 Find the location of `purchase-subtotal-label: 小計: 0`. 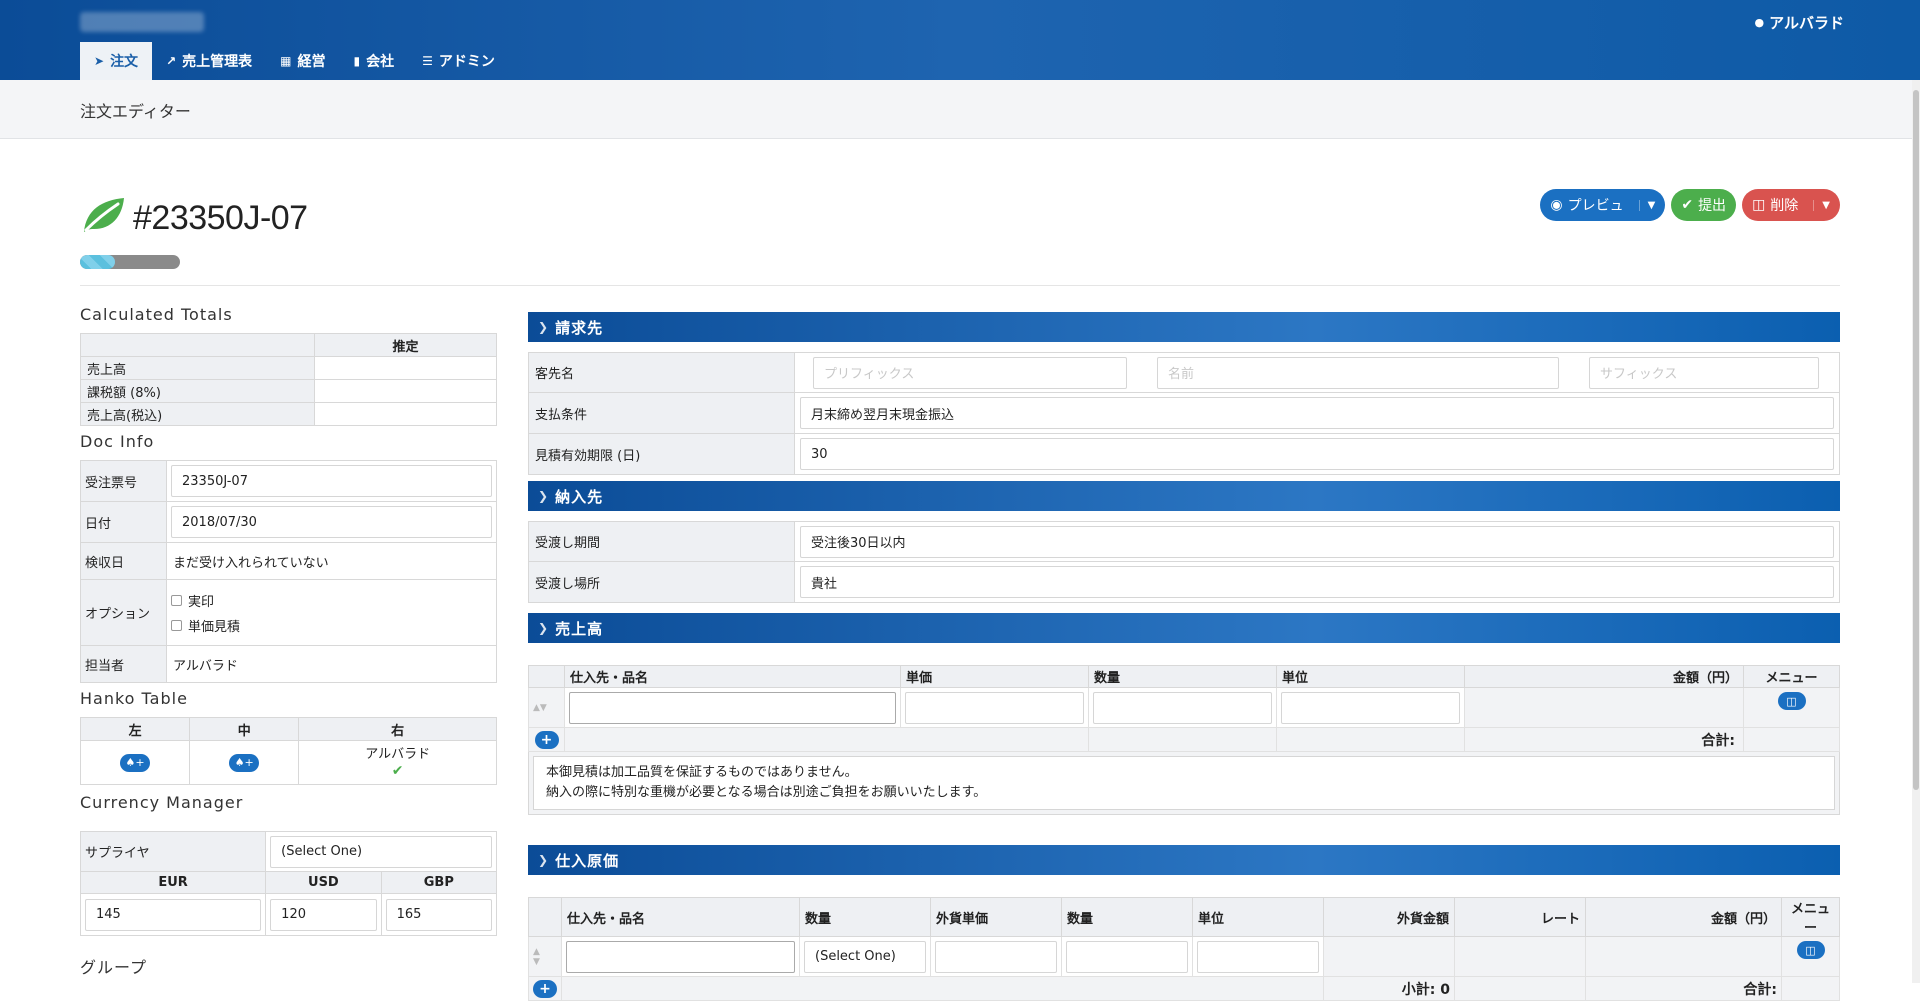

purchase-subtotal-label: 小計: 0 is located at coordinates (1389, 988).